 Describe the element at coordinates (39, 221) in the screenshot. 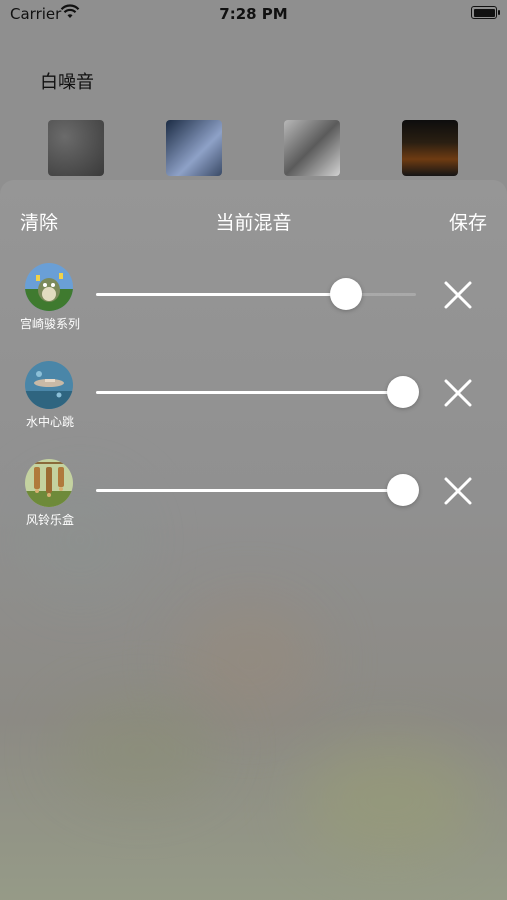

I see `clear-button: 清除` at that location.